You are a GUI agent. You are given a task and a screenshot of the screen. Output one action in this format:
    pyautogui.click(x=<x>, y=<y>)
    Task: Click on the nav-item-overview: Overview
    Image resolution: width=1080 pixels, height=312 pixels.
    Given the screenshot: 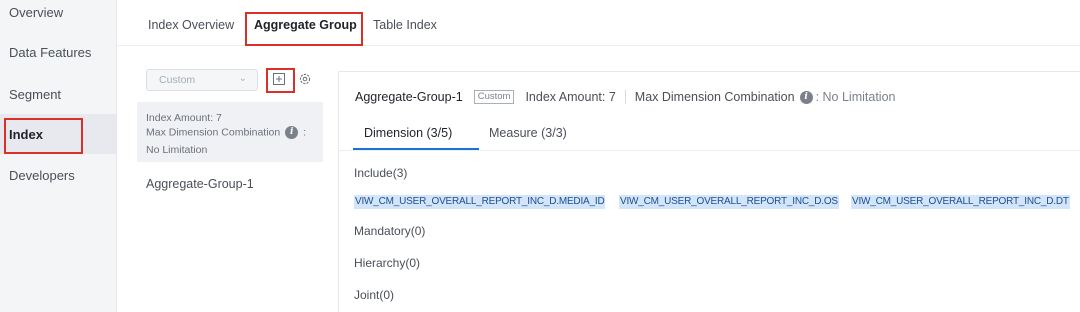 What is the action you would take?
    pyautogui.click(x=58, y=16)
    